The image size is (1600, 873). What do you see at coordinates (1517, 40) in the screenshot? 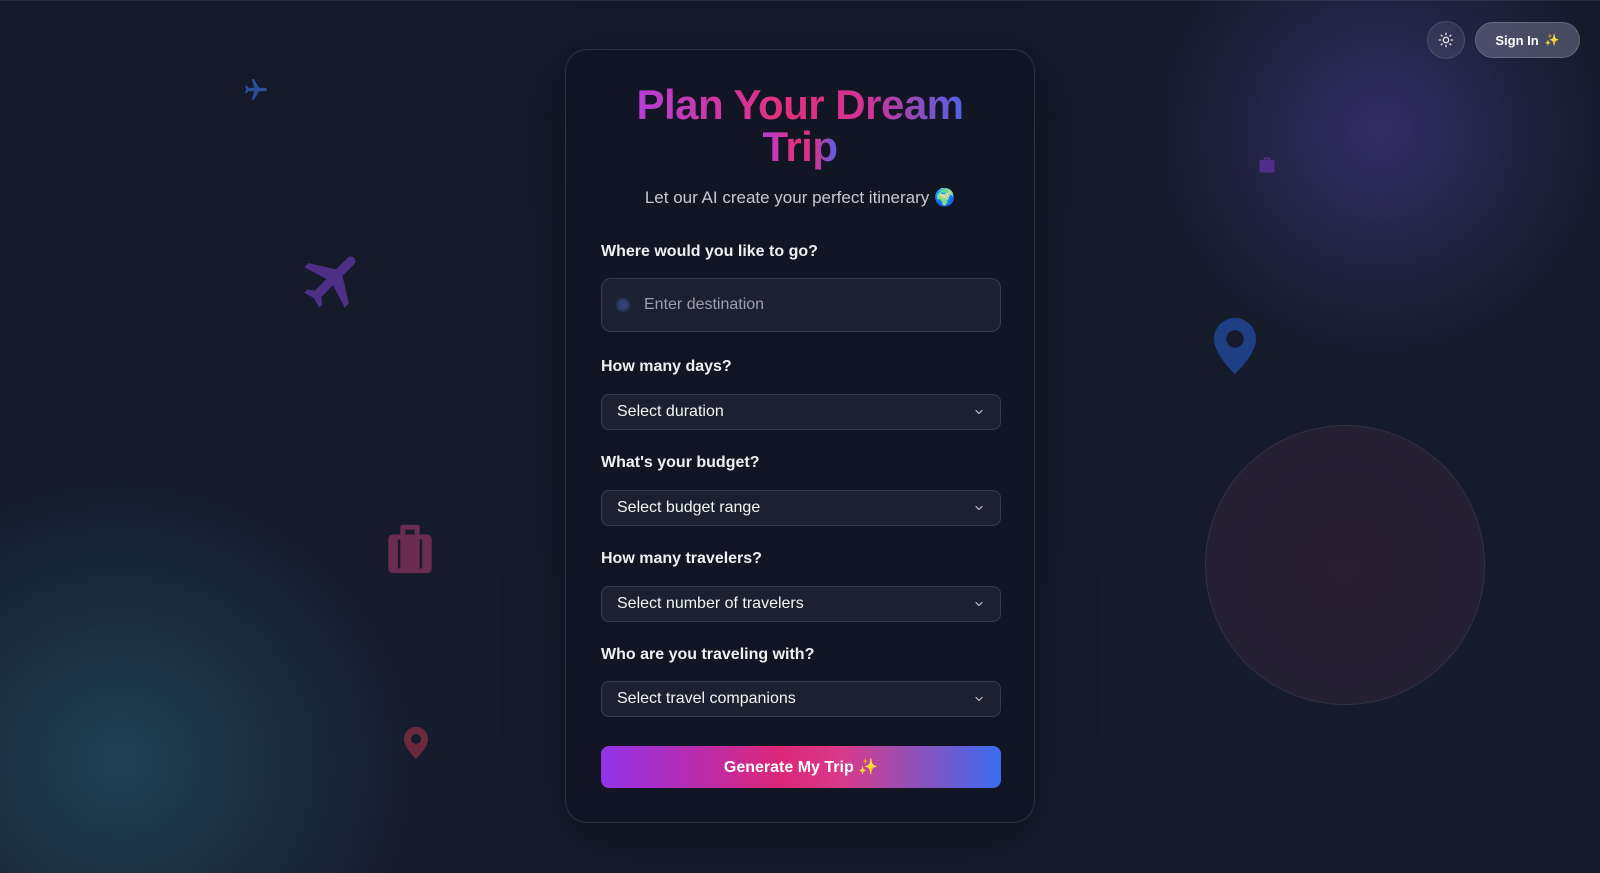
I see `sign-in-label: Sign In` at bounding box center [1517, 40].